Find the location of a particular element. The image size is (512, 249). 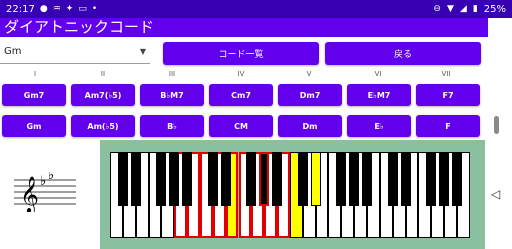

chord-button-dm: Dm is located at coordinates (310, 126).